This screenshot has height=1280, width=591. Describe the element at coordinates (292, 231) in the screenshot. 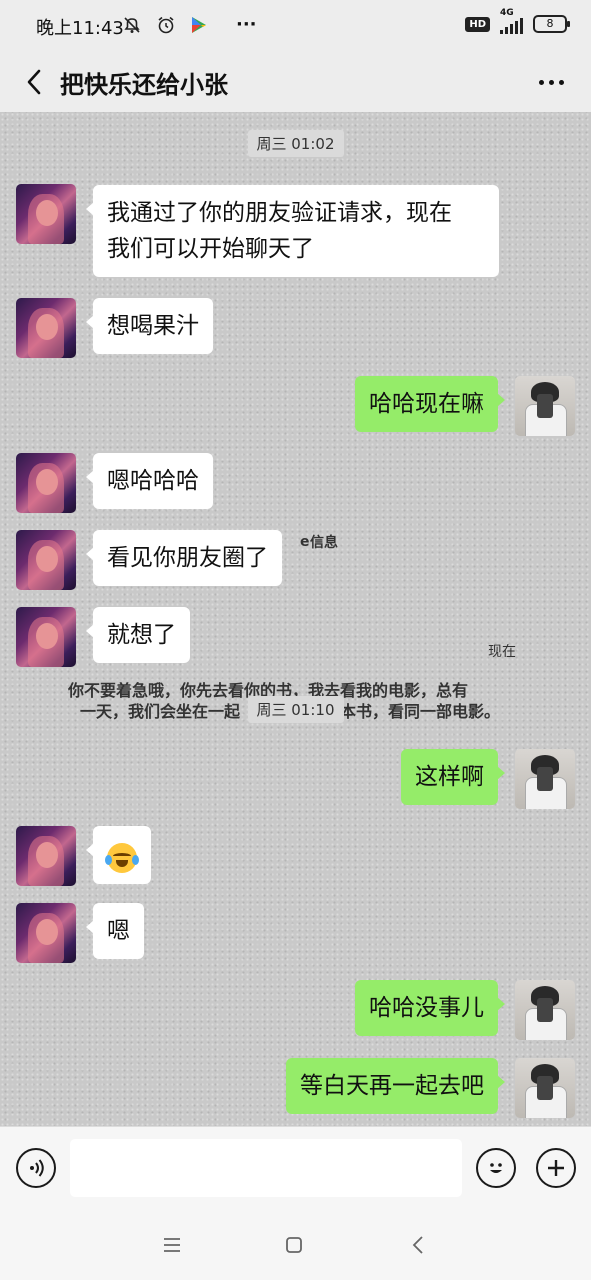

I see `message-bubble-incoming: 我通过了你的朋友验证请求，现在 我们可以开始聊天了` at that location.